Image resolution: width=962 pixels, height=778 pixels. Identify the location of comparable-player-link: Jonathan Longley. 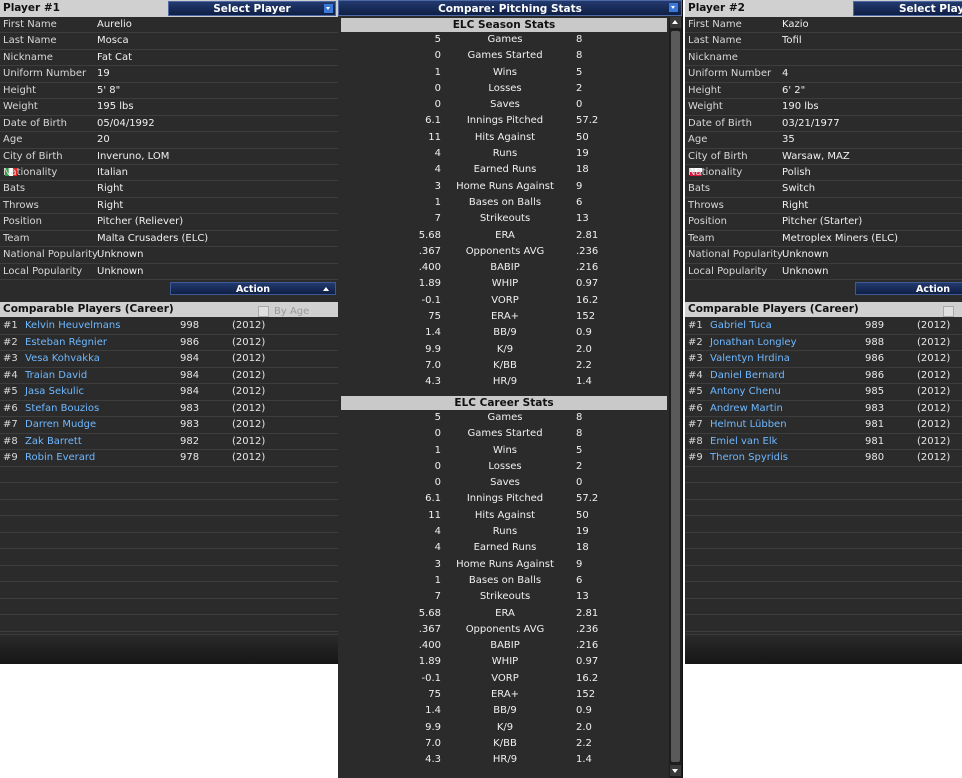
(753, 343).